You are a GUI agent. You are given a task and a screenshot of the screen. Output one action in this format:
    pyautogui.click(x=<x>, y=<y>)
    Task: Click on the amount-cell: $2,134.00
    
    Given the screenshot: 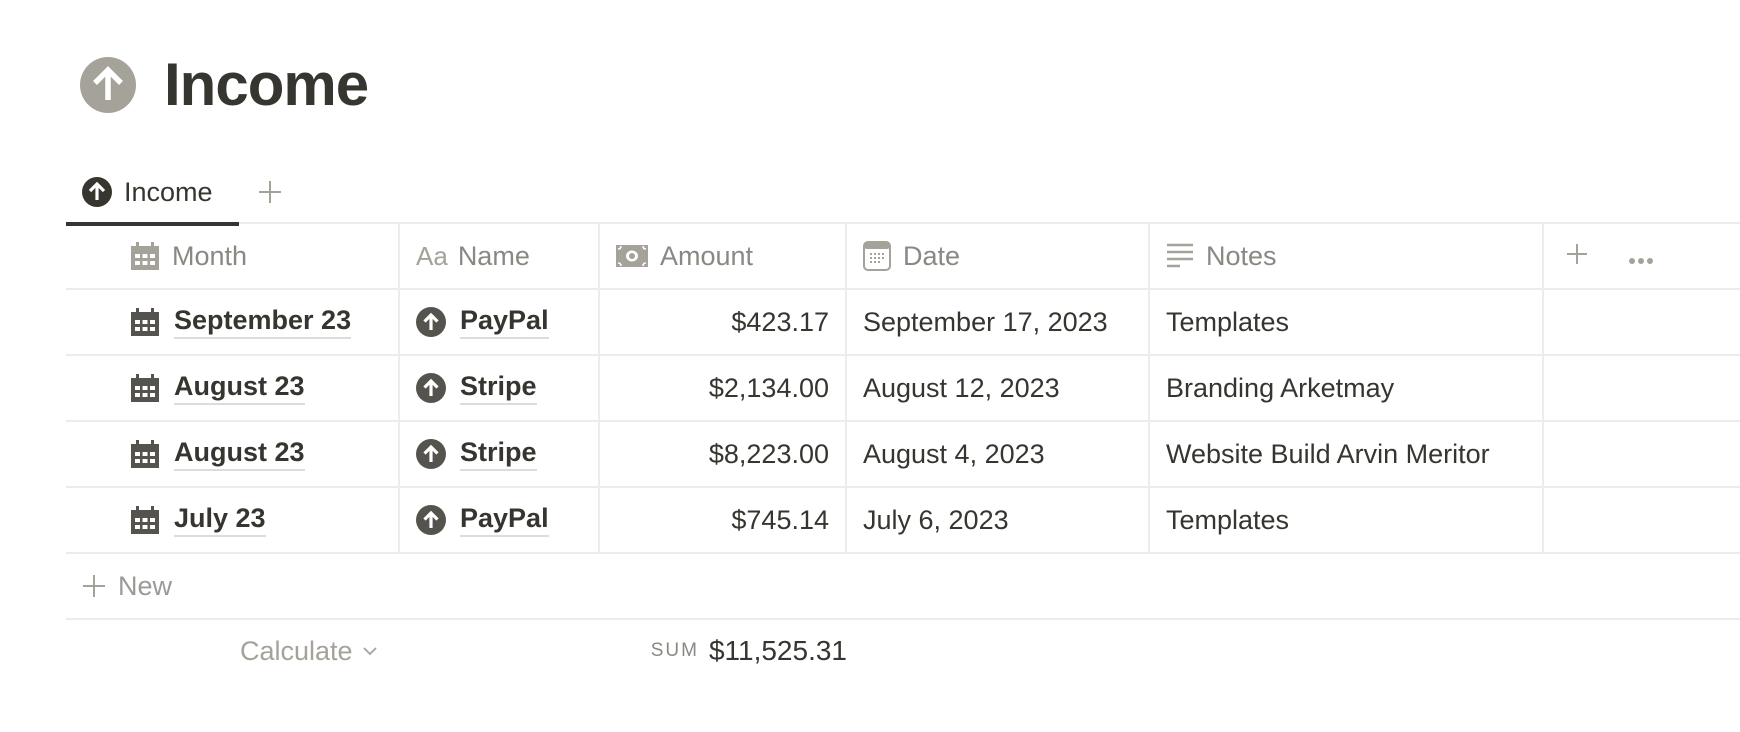 What is the action you would take?
    pyautogui.click(x=723, y=388)
    